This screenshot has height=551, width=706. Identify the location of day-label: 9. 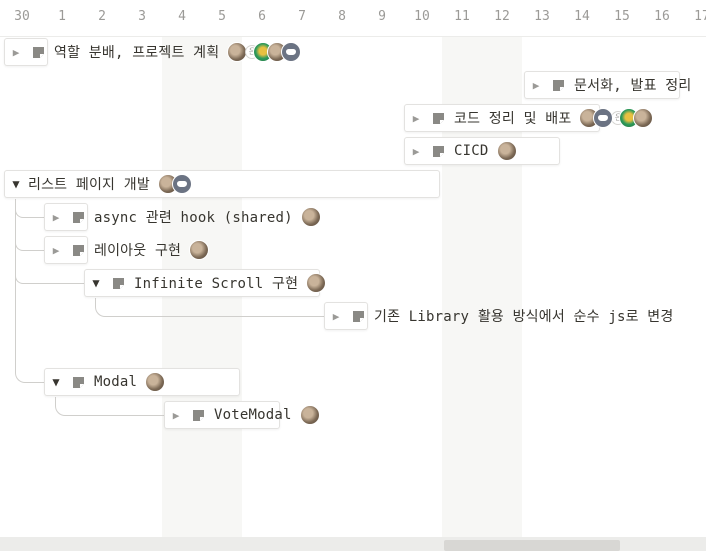
(382, 16).